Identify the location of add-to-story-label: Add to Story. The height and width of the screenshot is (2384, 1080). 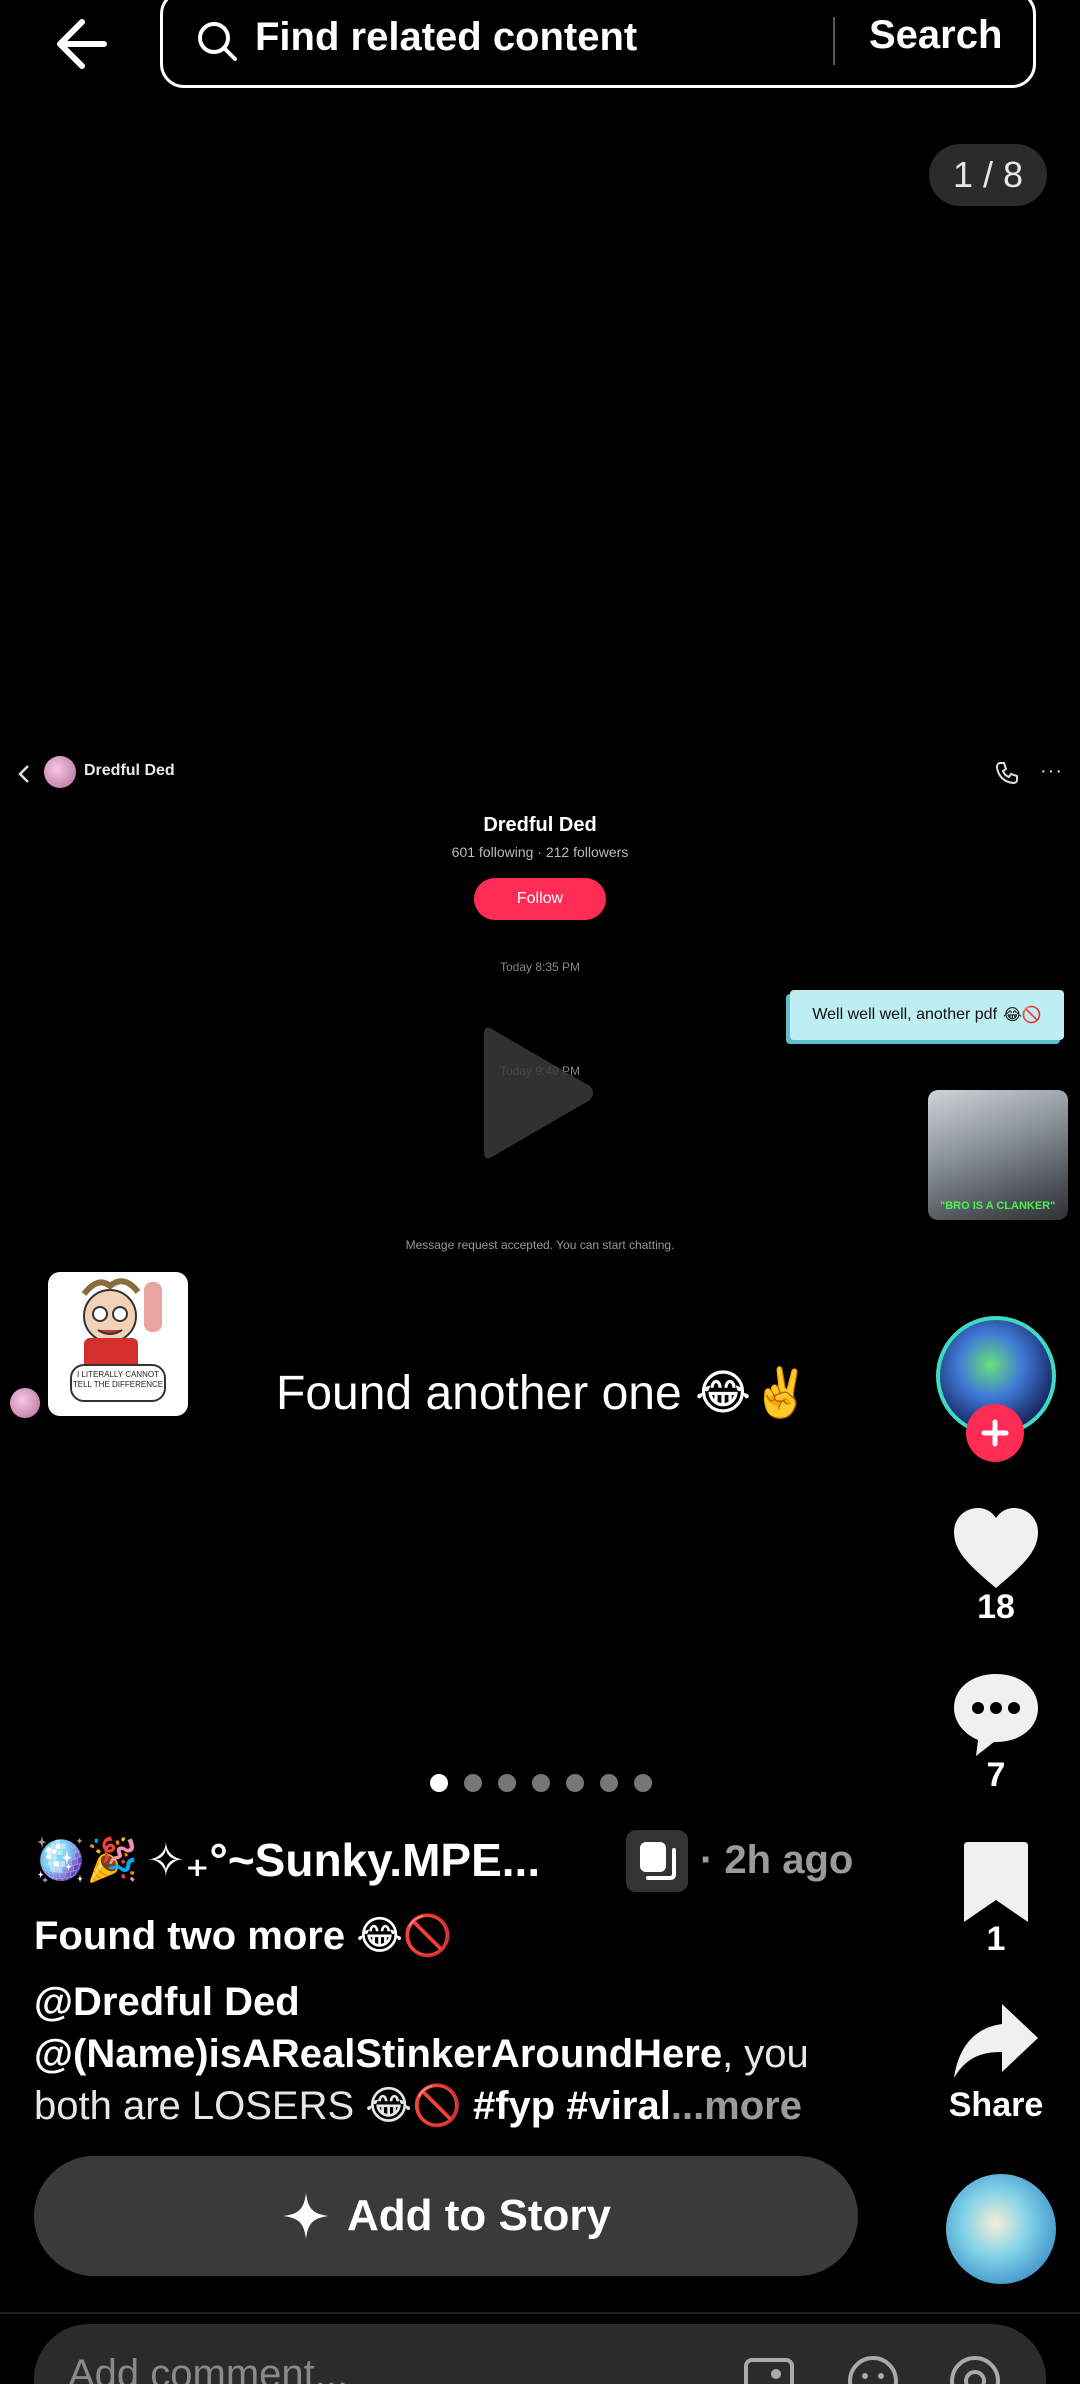
(479, 2215).